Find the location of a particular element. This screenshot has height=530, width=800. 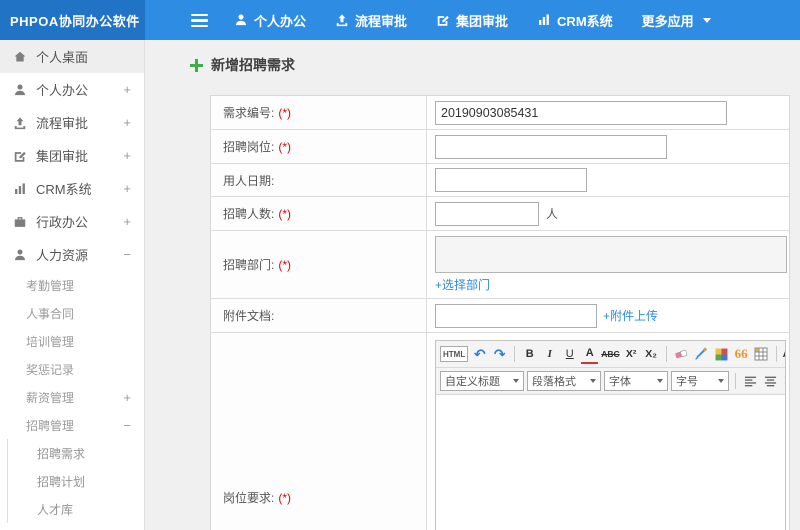

nav-item-5: 更多应用 is located at coordinates (676, 20).